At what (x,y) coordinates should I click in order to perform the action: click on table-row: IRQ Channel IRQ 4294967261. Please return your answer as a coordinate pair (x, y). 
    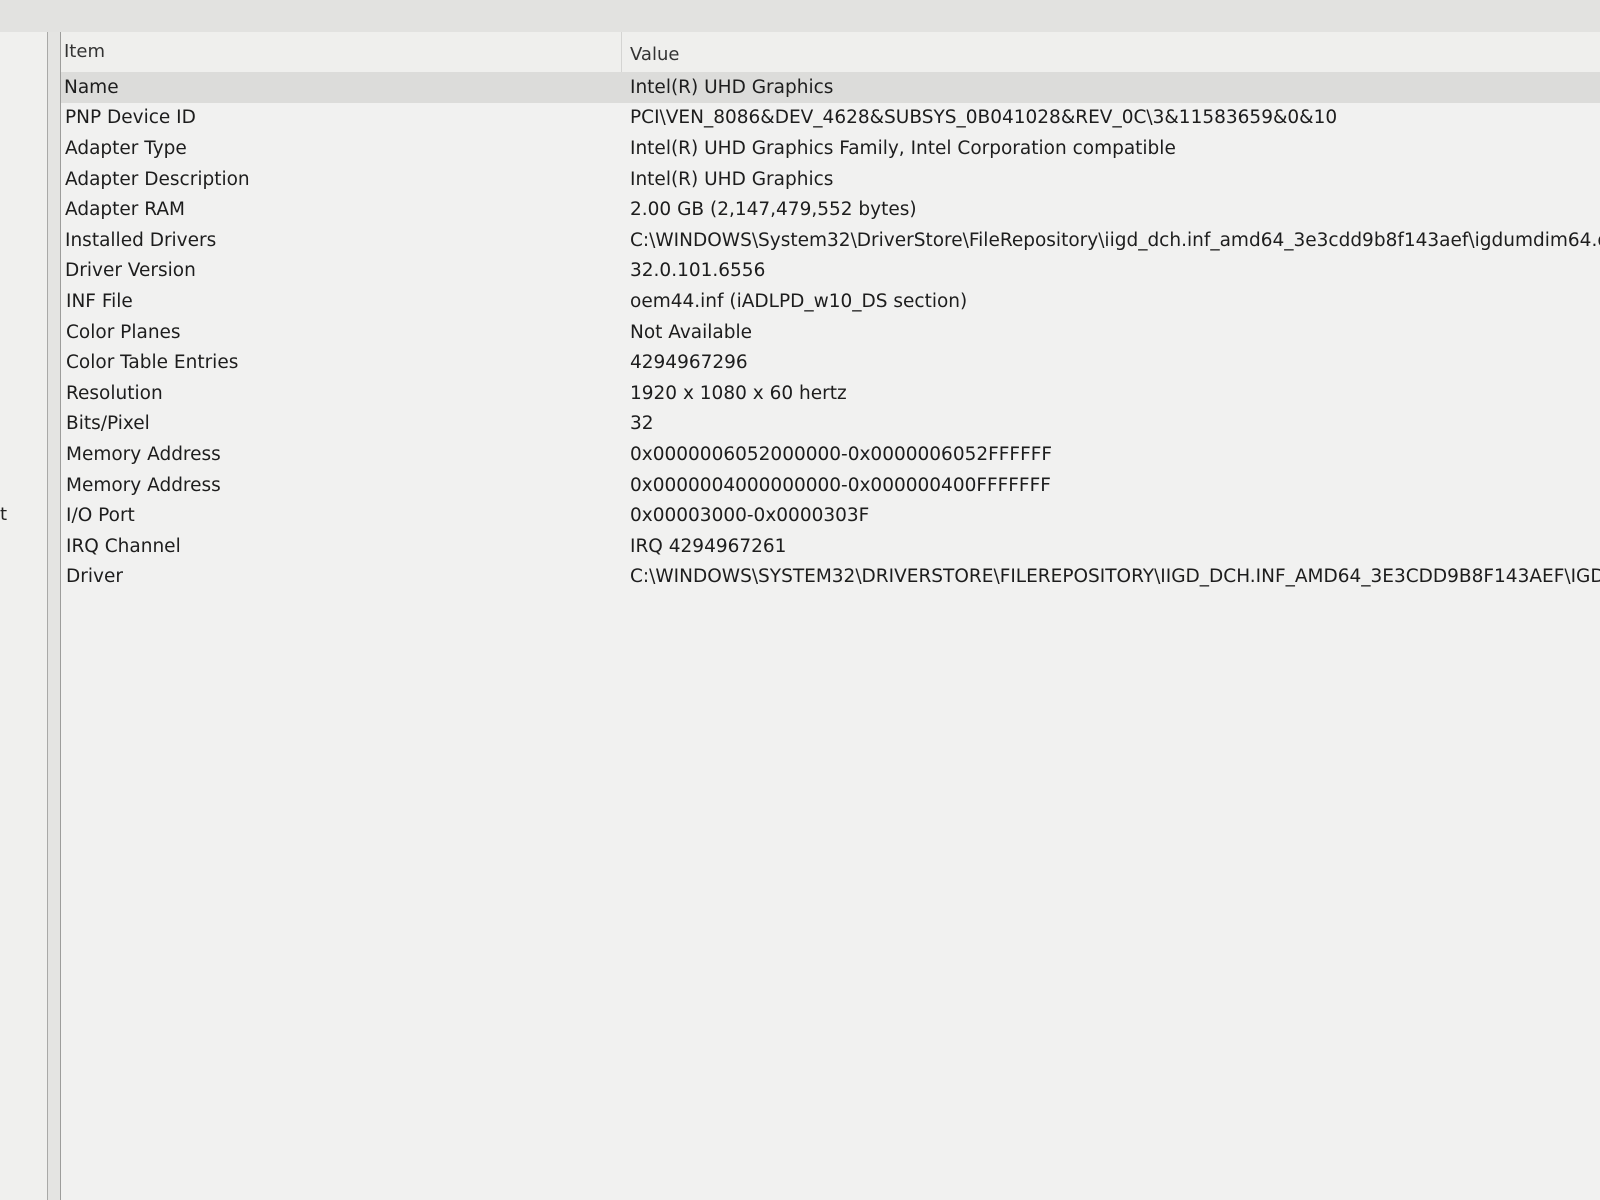
    Looking at the image, I should click on (830, 546).